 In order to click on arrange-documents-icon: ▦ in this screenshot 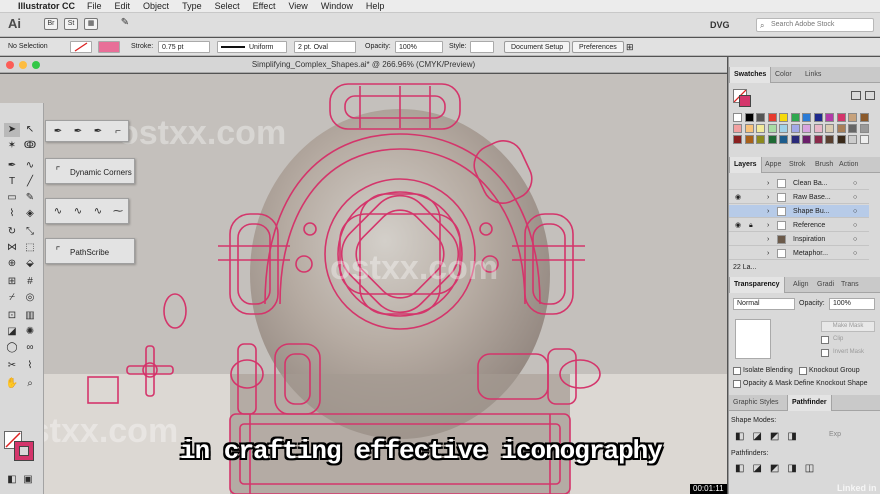, I will do `click(91, 24)`.